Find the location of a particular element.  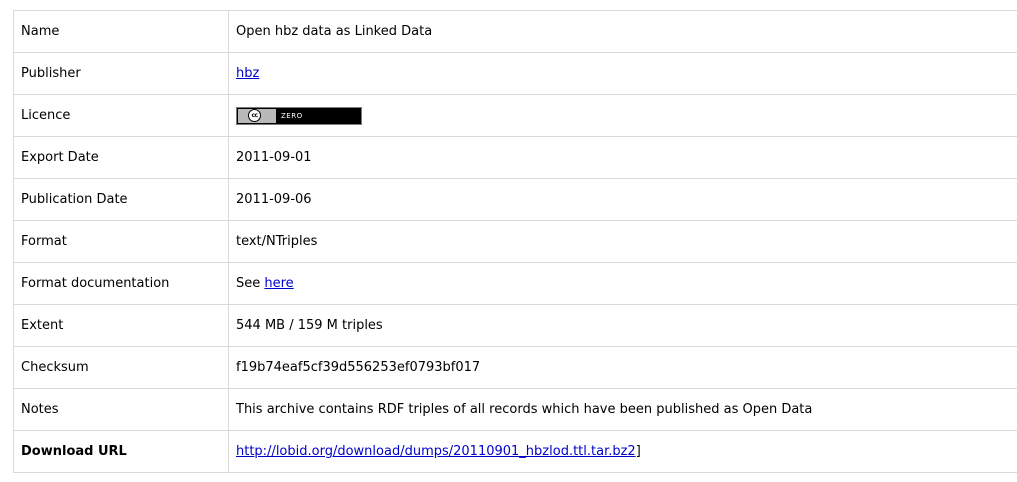

row-value-publication-date: 2011-09-06 is located at coordinates (622, 199).